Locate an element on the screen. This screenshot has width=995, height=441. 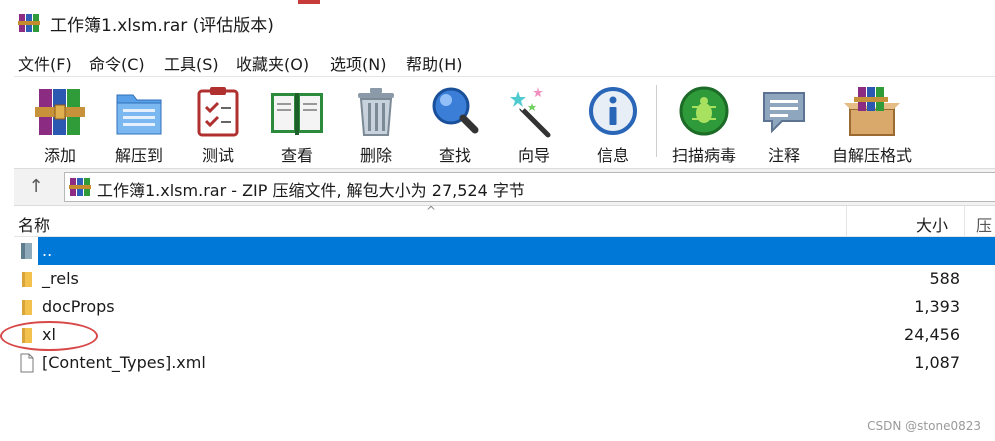
title-bar: 工作簿1.xlsm.rar (评估版本) is located at coordinates (497, 22).